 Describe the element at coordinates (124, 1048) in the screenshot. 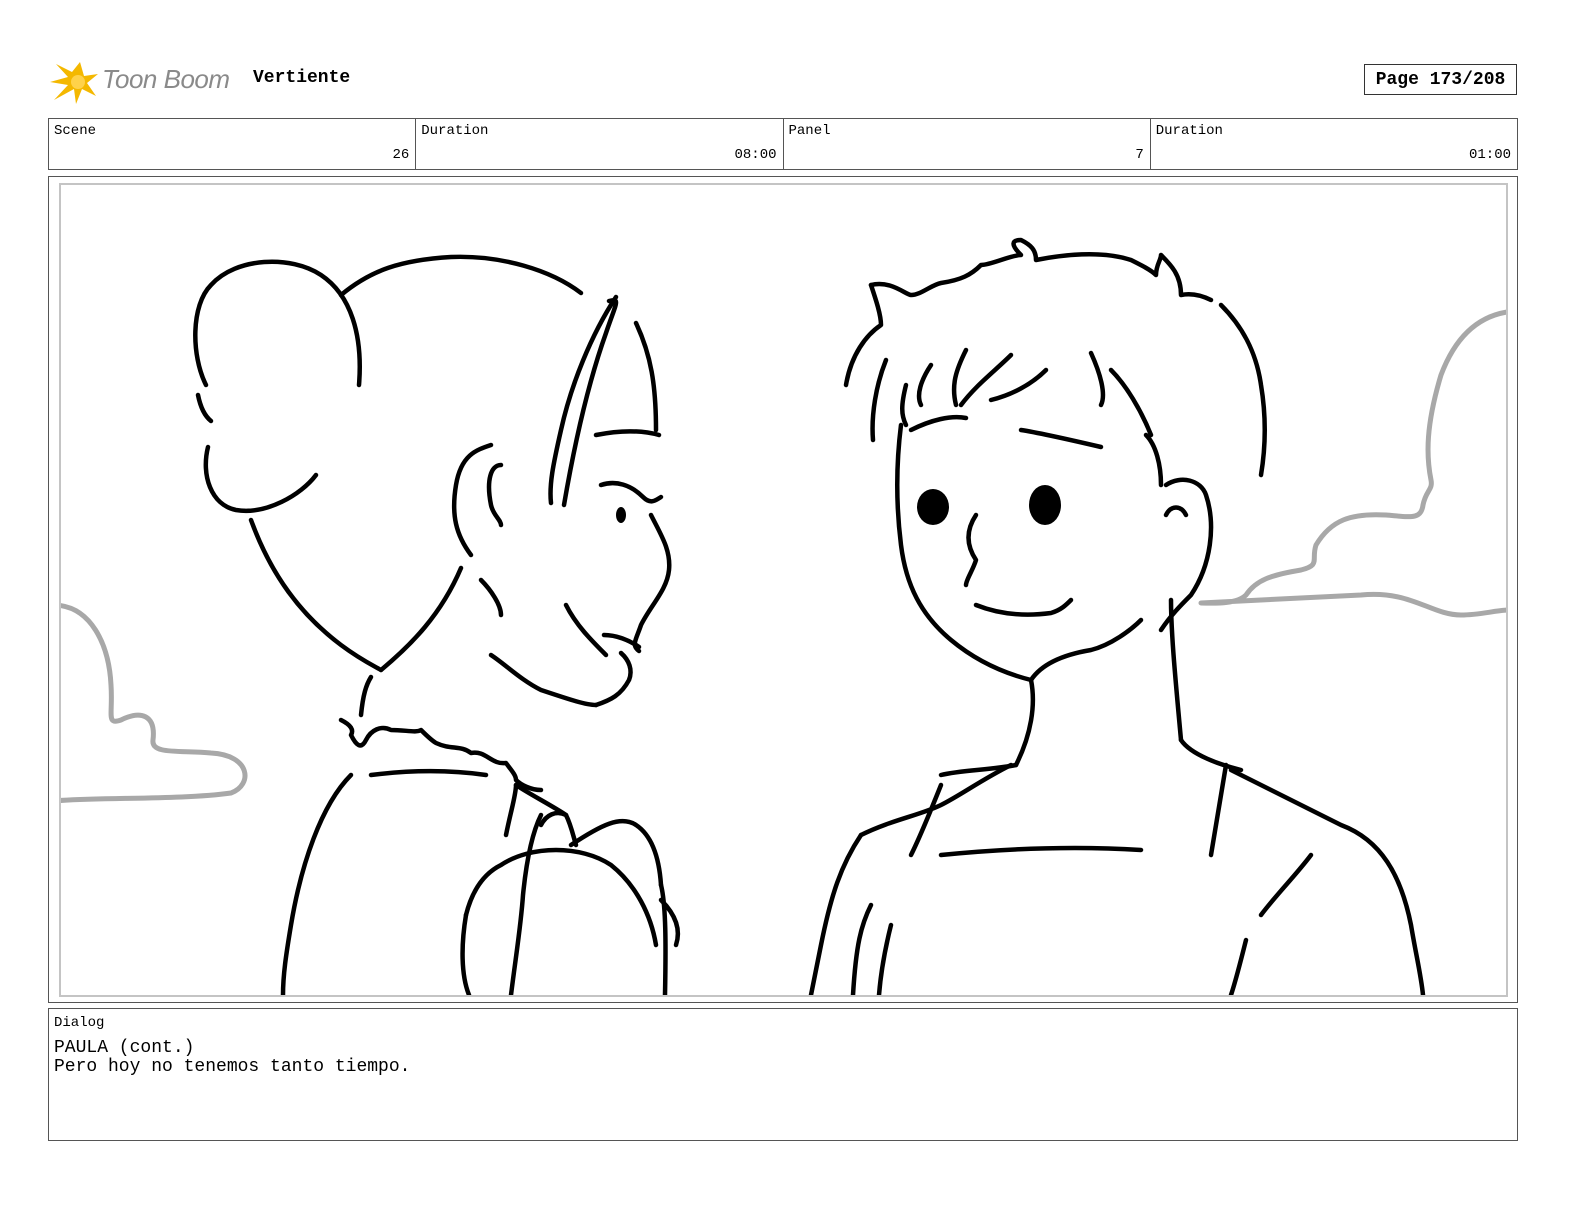

I see `dialog-character-line: PAULA (cont.)` at that location.